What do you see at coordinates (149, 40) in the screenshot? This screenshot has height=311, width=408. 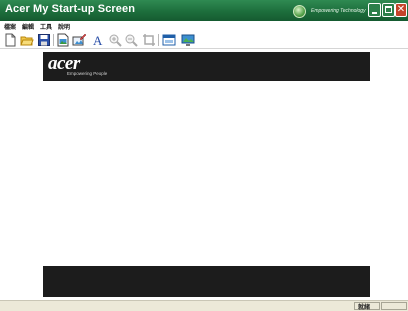 I see `crop-icon` at bounding box center [149, 40].